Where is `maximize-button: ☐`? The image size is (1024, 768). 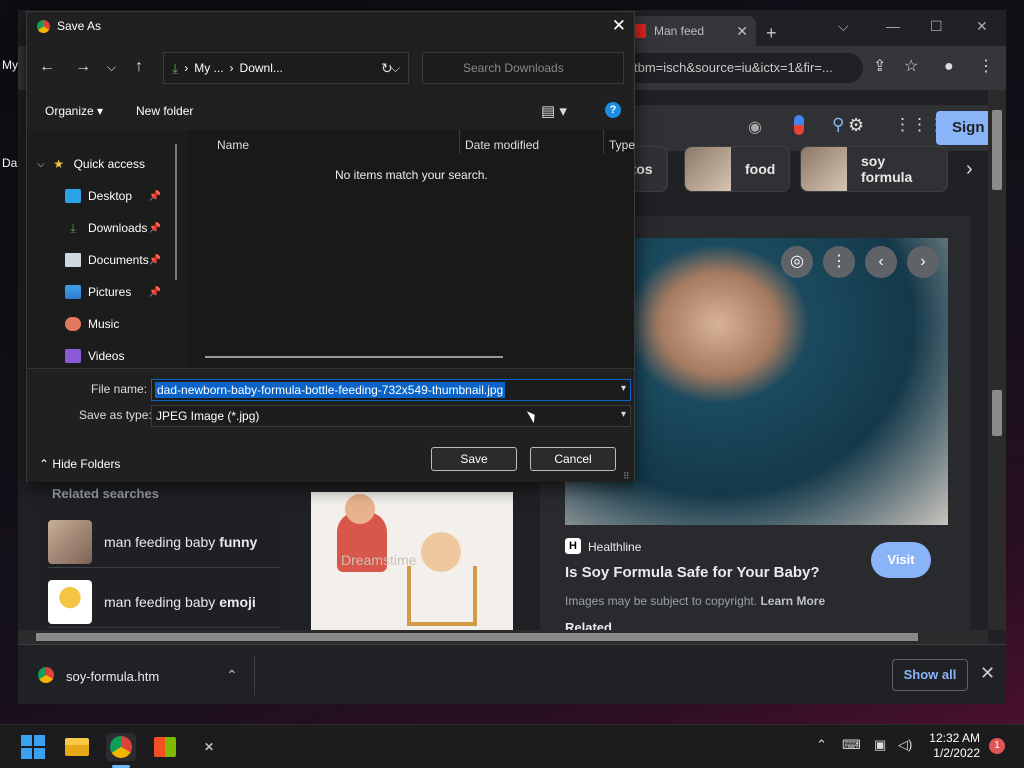
maximize-button: ☐ is located at coordinates (936, 26).